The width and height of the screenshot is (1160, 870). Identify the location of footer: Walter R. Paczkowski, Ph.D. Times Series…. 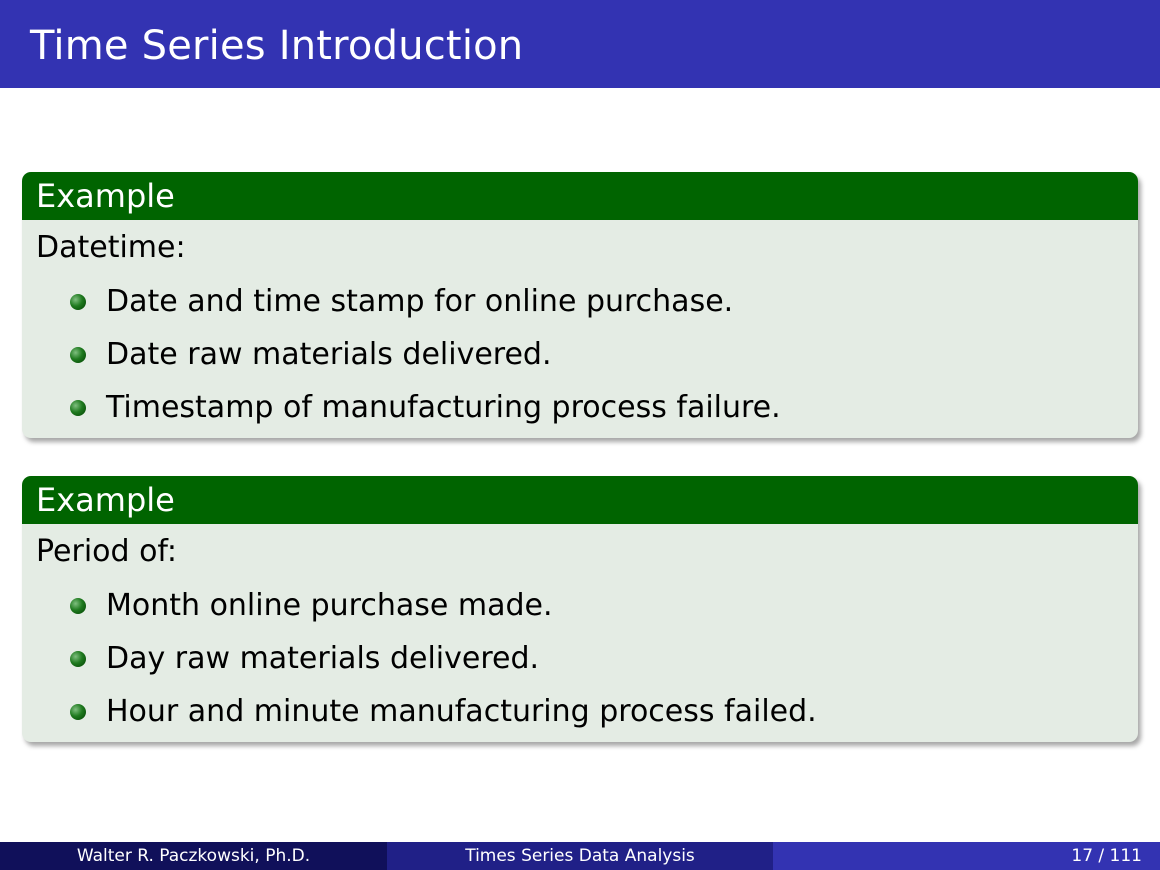
(580, 856).